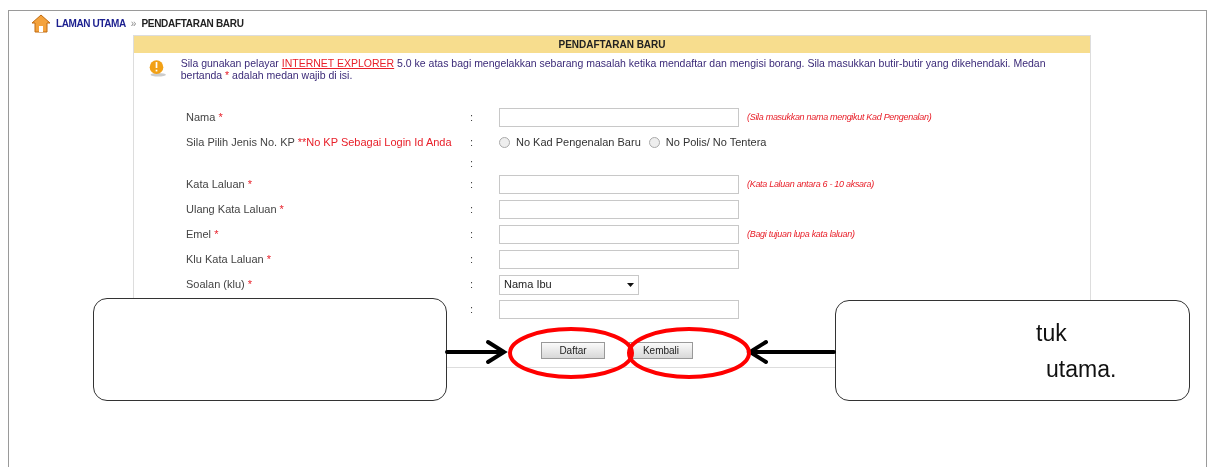  Describe the element at coordinates (157, 68) in the screenshot. I see `warning-icon` at that location.